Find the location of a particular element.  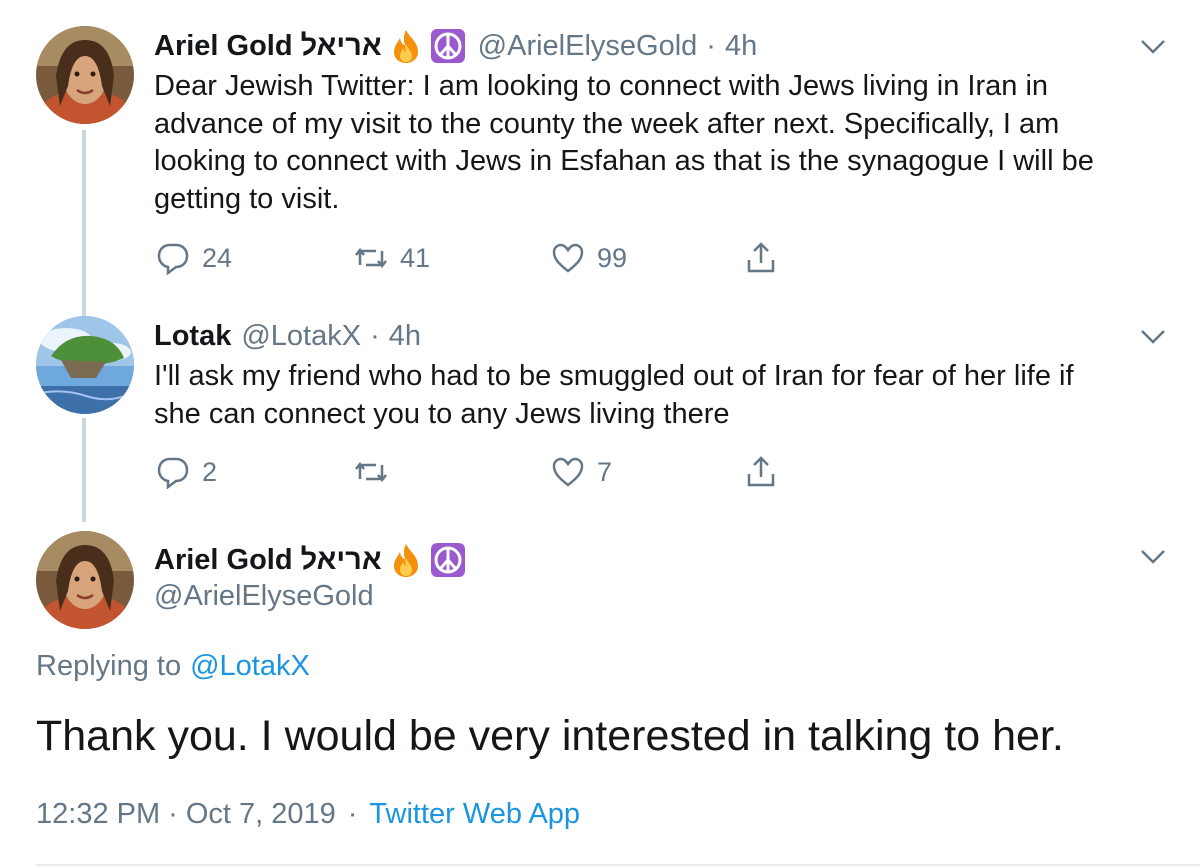

tweet1-timestamp: 4h is located at coordinates (741, 46).